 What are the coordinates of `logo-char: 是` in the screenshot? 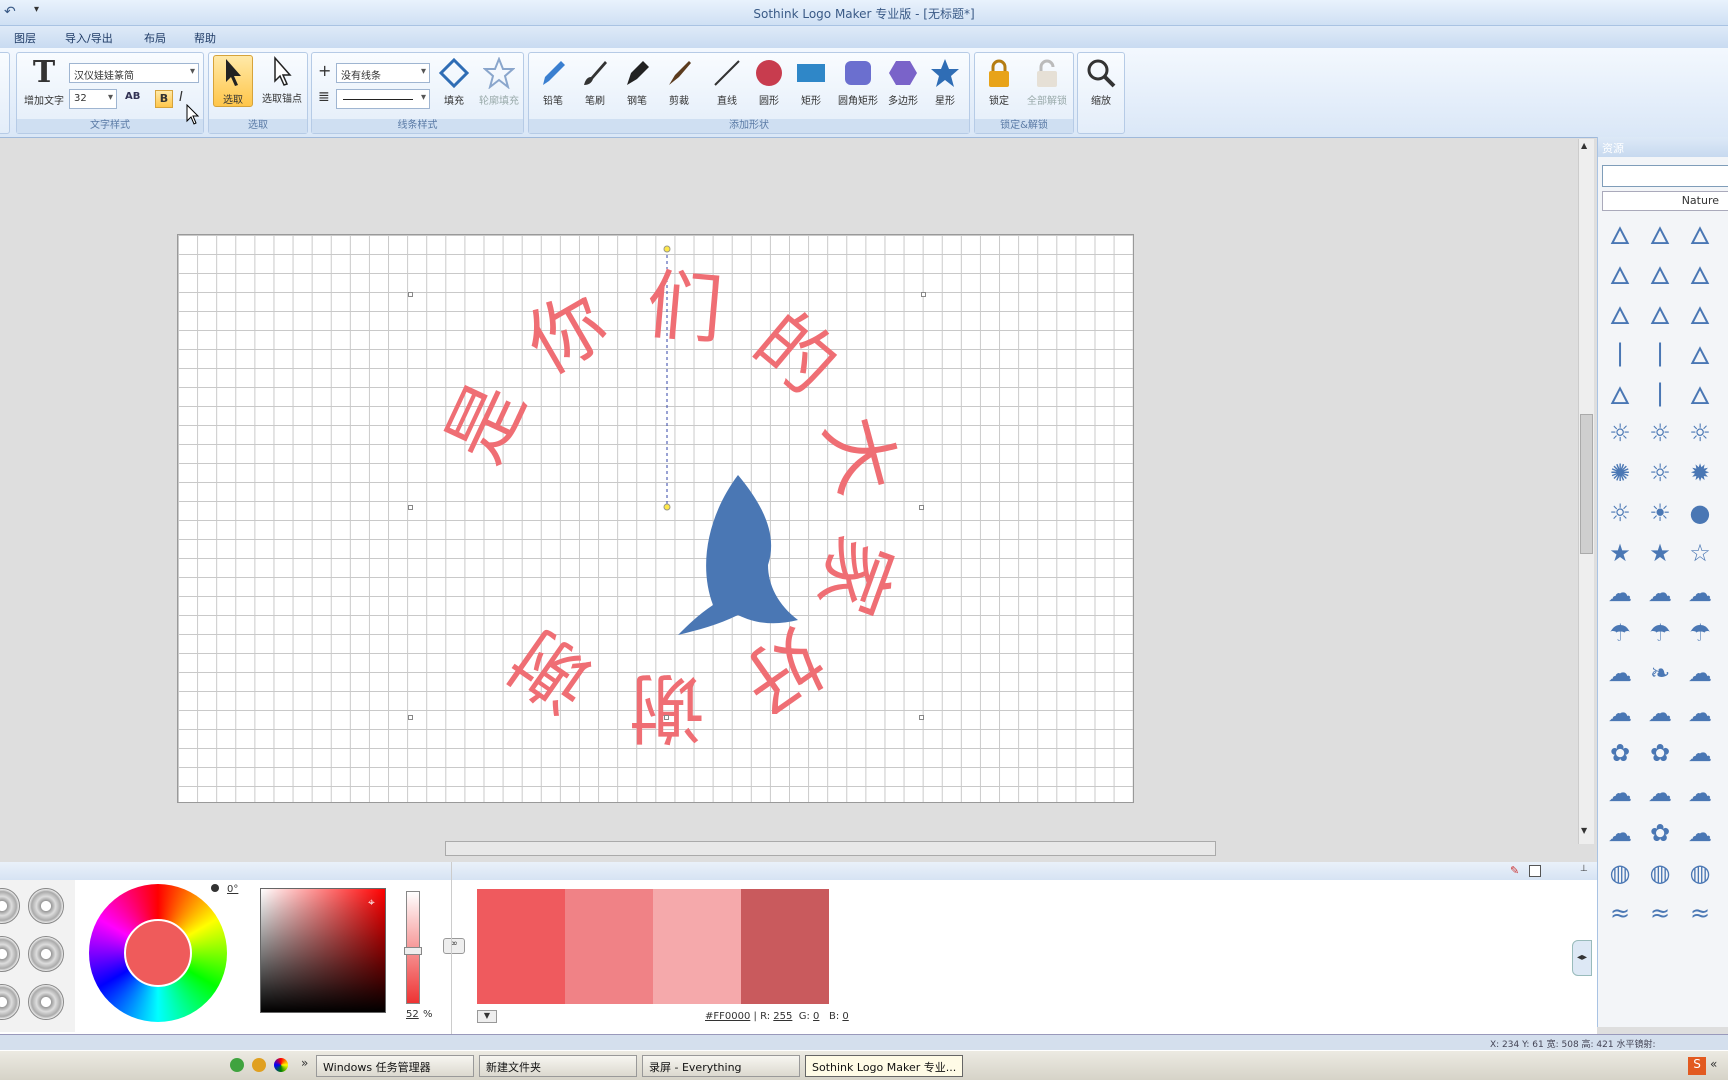 It's located at (485, 422).